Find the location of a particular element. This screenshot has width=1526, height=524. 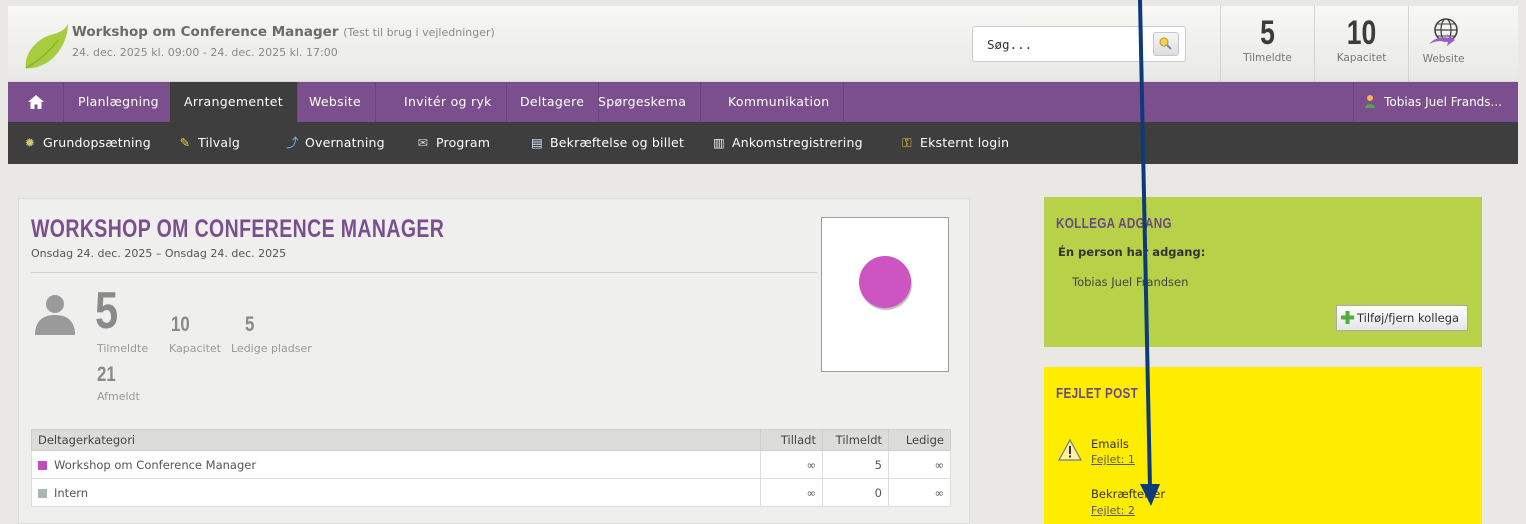

table-row: Intern ∞ 0 ∞ is located at coordinates (491, 492).